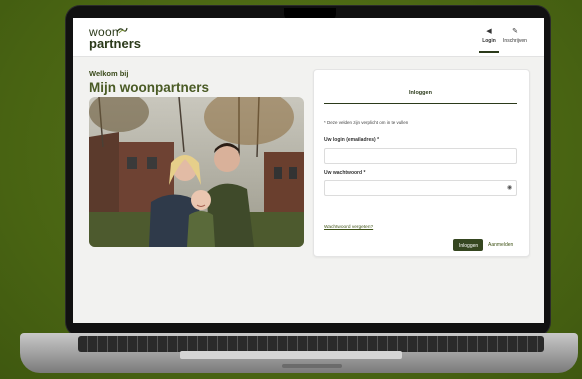 The width and height of the screenshot is (582, 379). I want to click on page-title: Mijn woonpartners, so click(149, 87).